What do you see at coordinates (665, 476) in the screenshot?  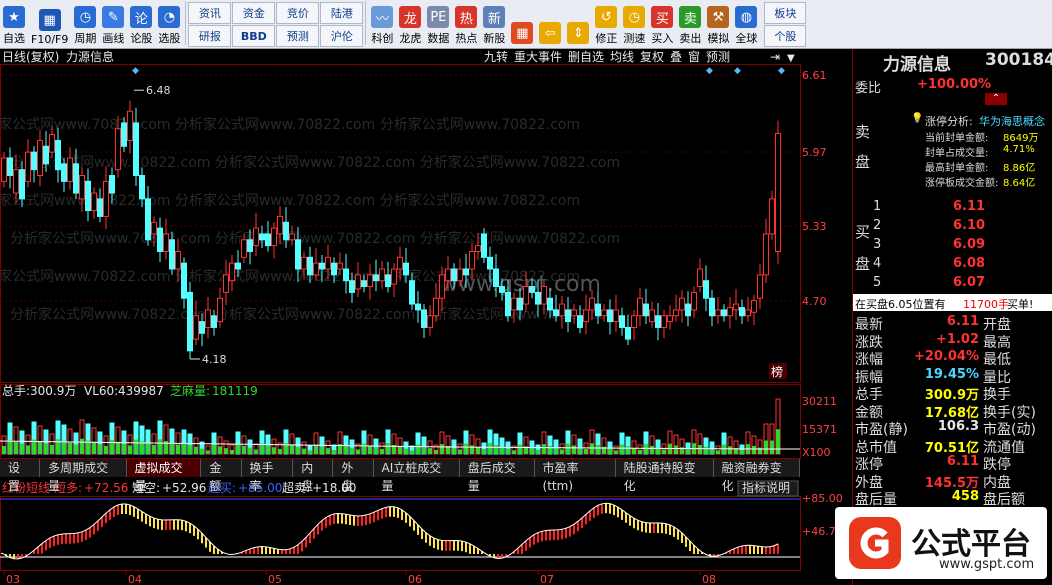 I see `tab-10: 陆股通持股变化` at bounding box center [665, 476].